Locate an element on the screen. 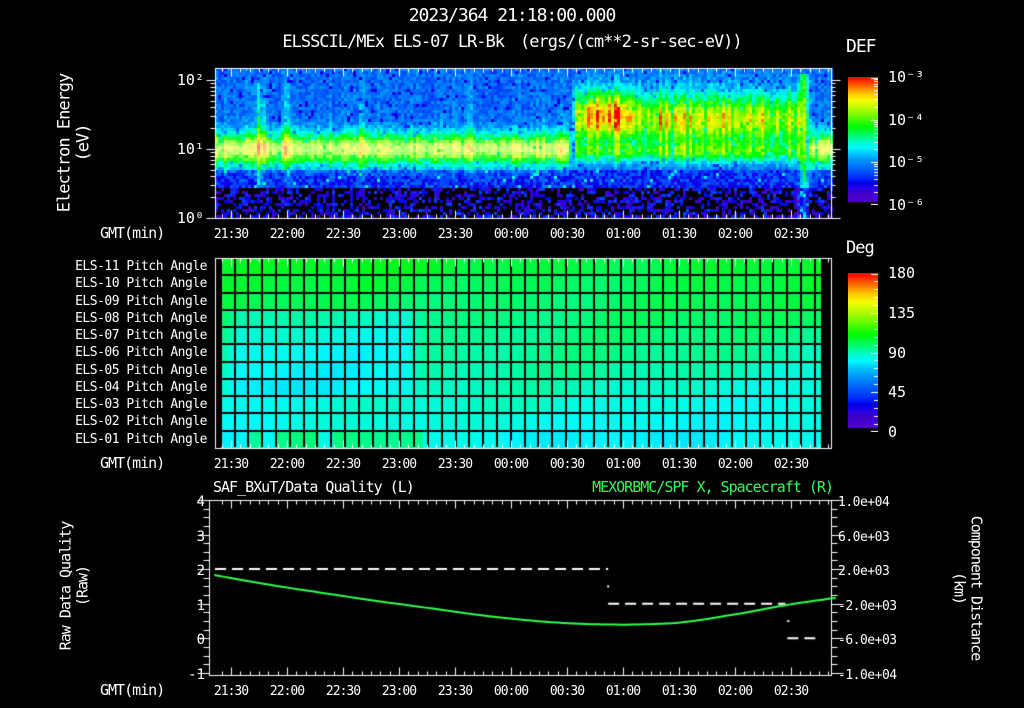 This screenshot has width=1024, height=708. distance-y-axis-units: (km) is located at coordinates (960, 588).